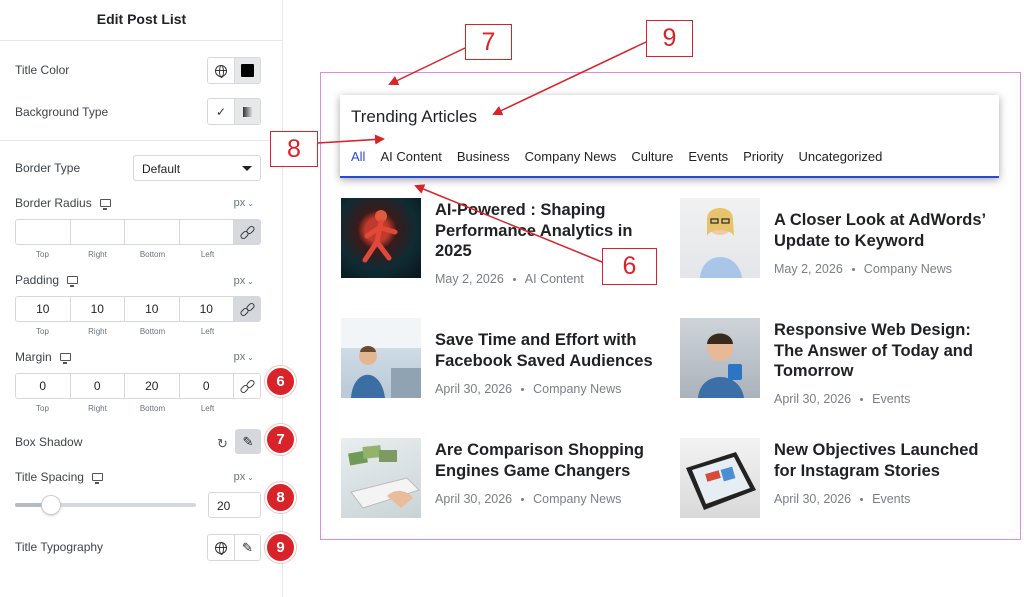 This screenshot has height=597, width=1024. What do you see at coordinates (669, 38) in the screenshot?
I see `annotation-label-9: 9` at bounding box center [669, 38].